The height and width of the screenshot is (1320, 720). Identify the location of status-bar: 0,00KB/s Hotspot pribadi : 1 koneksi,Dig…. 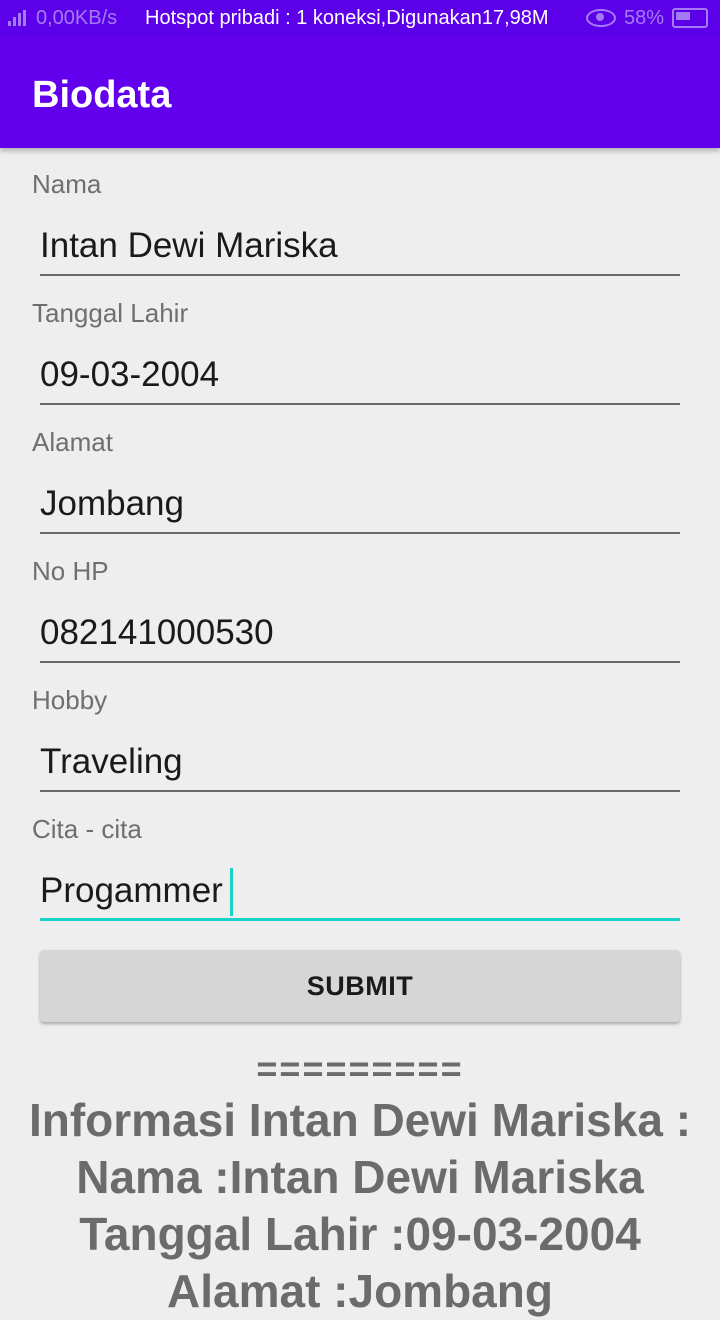
(360, 18).